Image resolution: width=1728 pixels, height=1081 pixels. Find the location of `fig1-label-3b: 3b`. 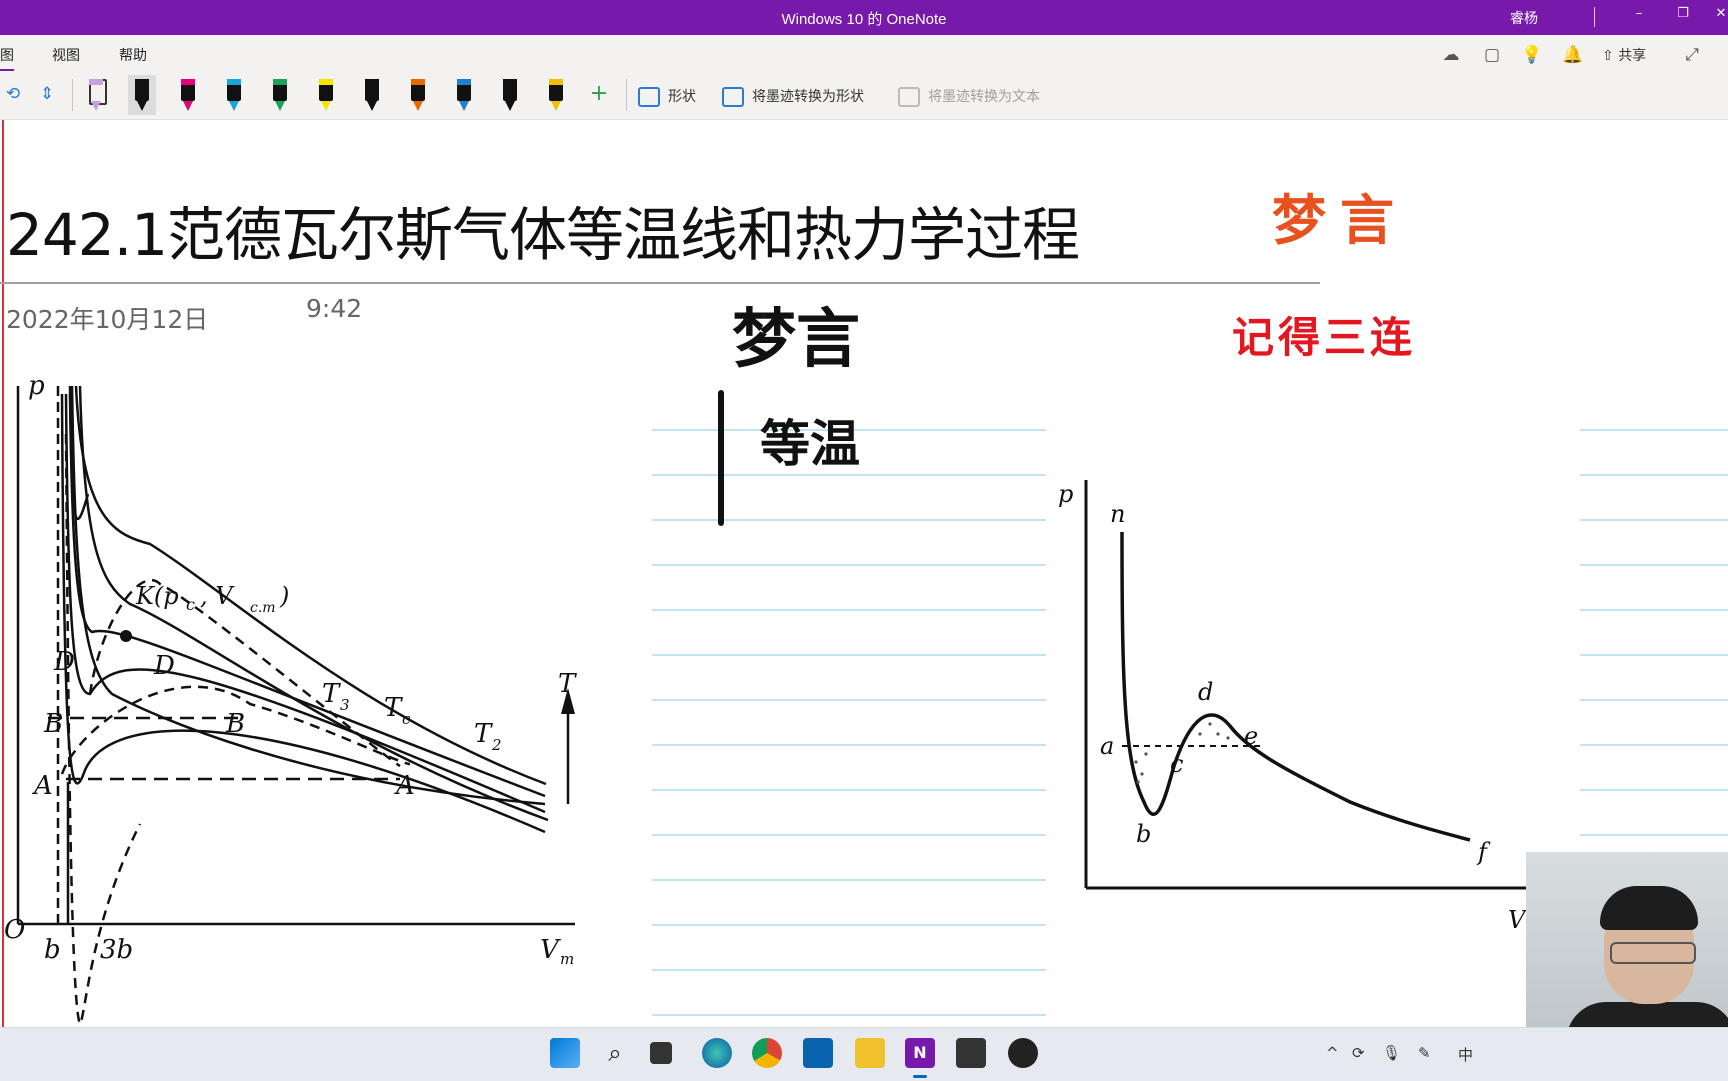

fig1-label-3b: 3b is located at coordinates (116, 950).